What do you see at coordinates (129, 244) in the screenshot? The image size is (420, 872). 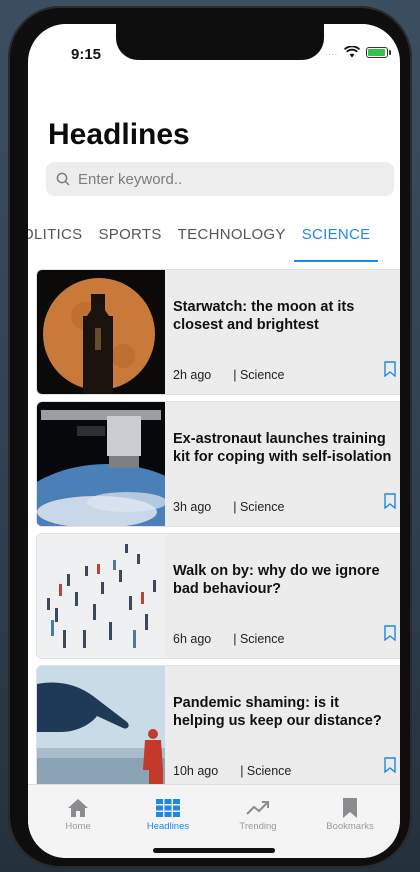 I see `tab-sports: SPORTS` at bounding box center [129, 244].